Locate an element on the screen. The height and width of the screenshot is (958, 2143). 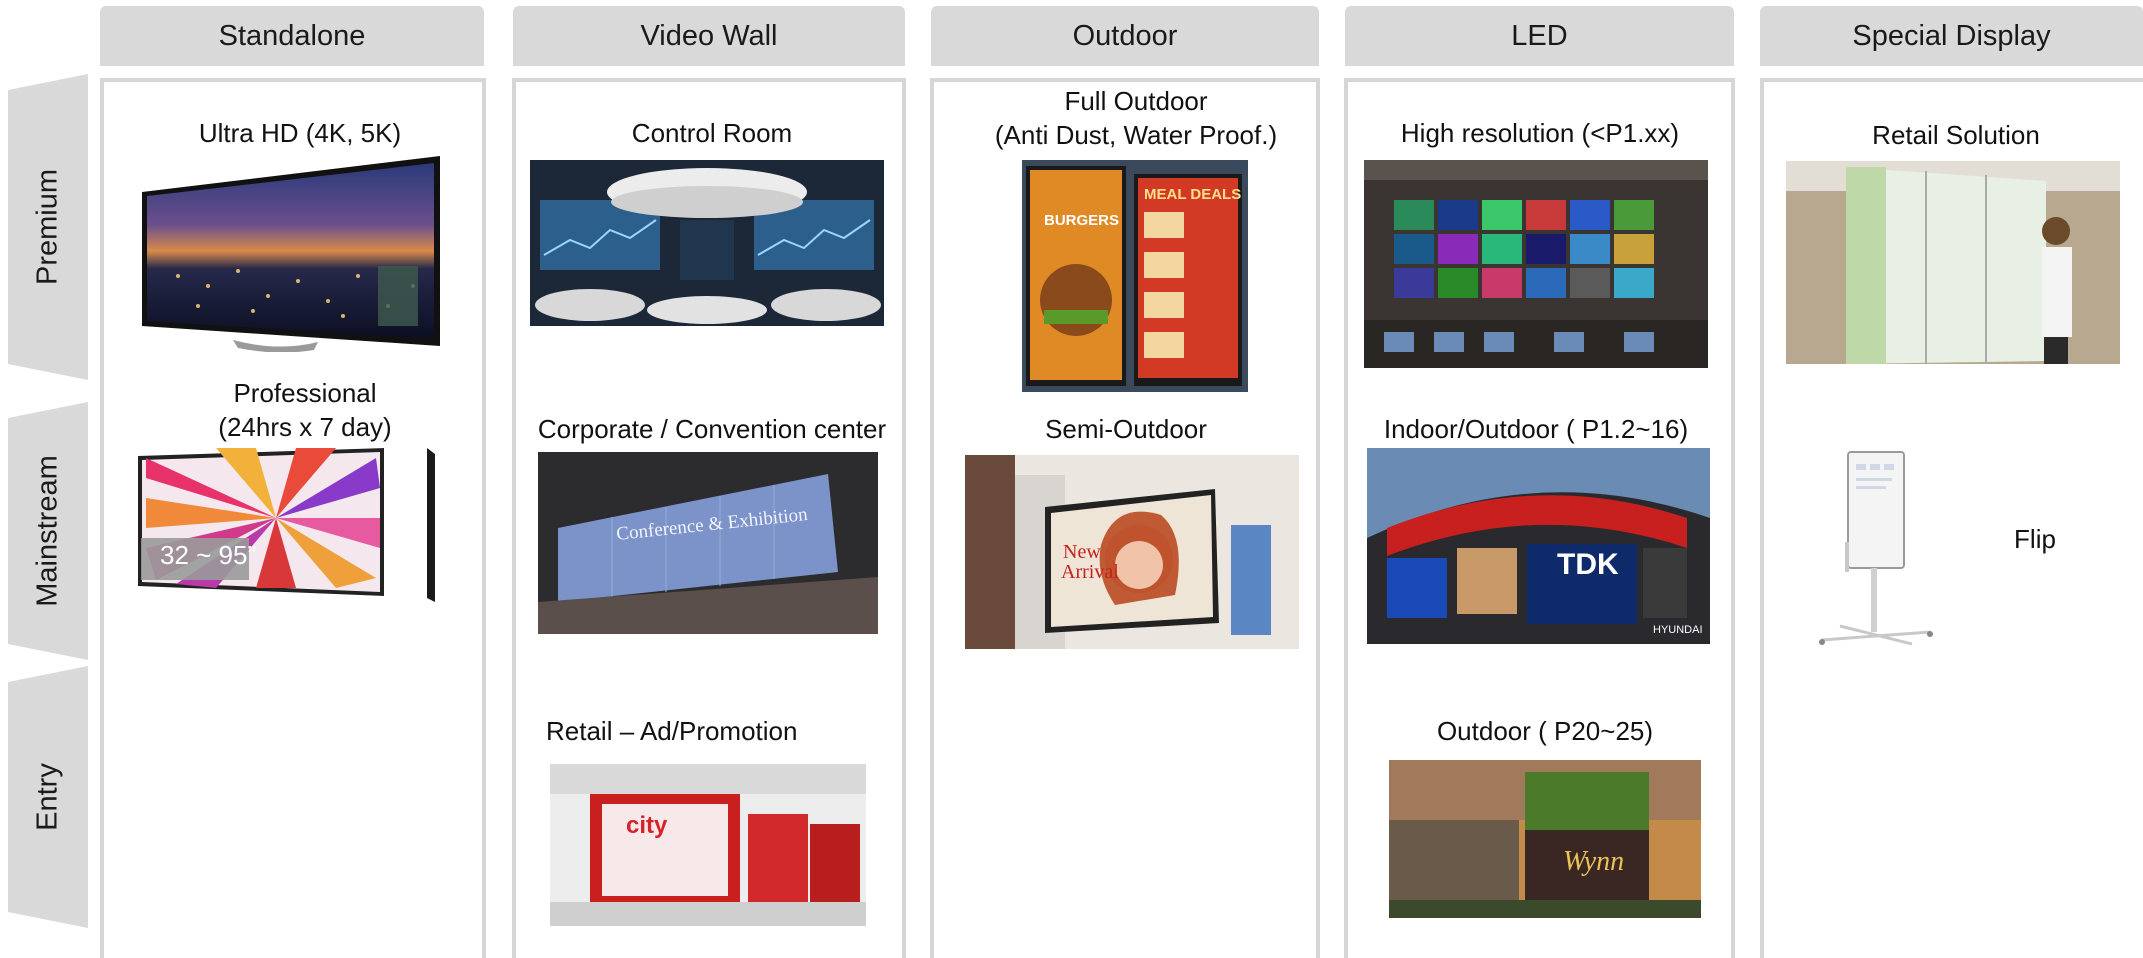
row-label-entry: Entry is located at coordinates (48, 797).